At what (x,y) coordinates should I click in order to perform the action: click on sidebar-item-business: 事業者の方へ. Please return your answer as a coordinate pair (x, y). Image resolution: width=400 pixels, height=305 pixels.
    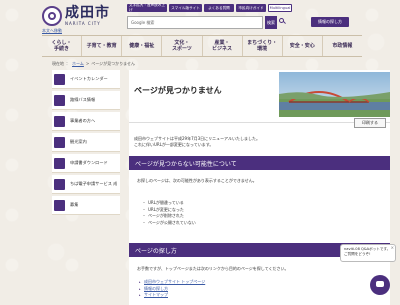
    Looking at the image, I should click on (86, 121).